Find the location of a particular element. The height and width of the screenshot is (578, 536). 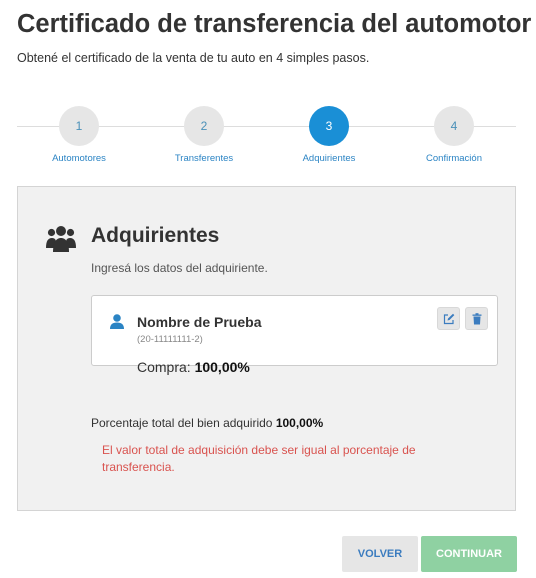

acquirer-purchase: Compra: 100,00% is located at coordinates (193, 367).